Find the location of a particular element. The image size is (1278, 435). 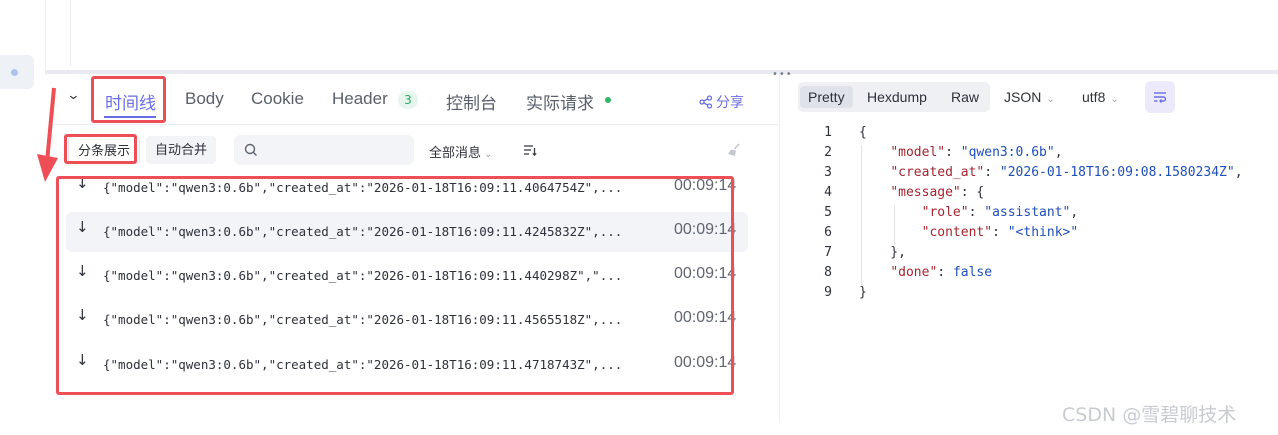

split-view-button: 分条展示 is located at coordinates (104, 150).